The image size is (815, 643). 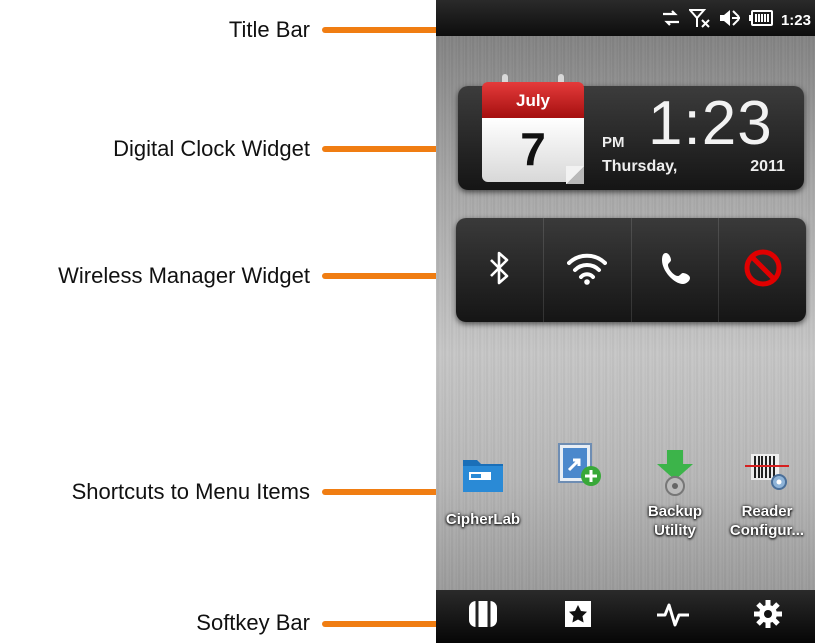 I want to click on flight-mode-toggle, so click(x=762, y=270).